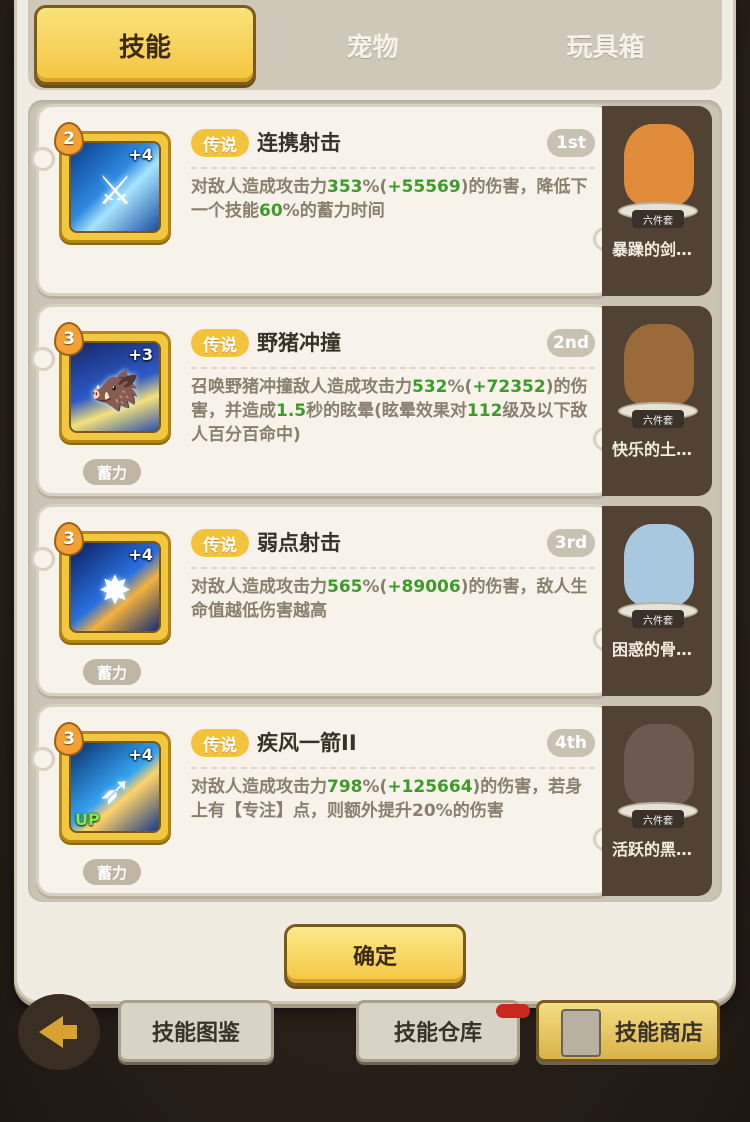 This screenshot has height=1122, width=750. Describe the element at coordinates (140, 354) in the screenshot. I see `plus-level: +3` at that location.